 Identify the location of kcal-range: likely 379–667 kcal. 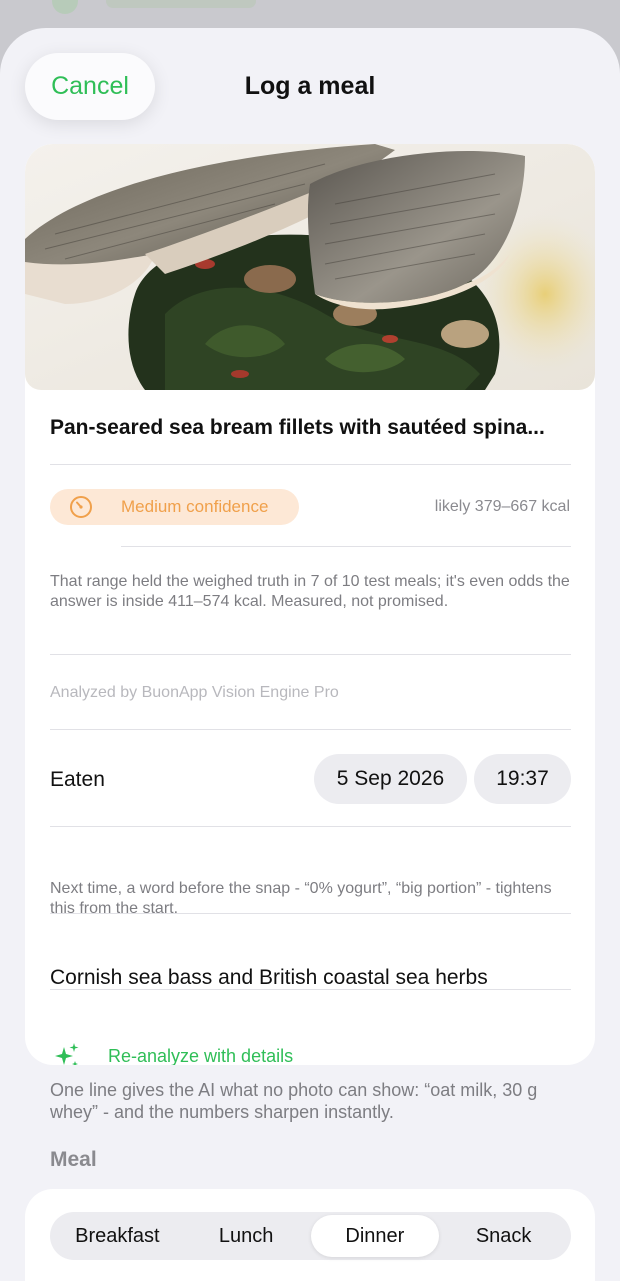
(502, 506).